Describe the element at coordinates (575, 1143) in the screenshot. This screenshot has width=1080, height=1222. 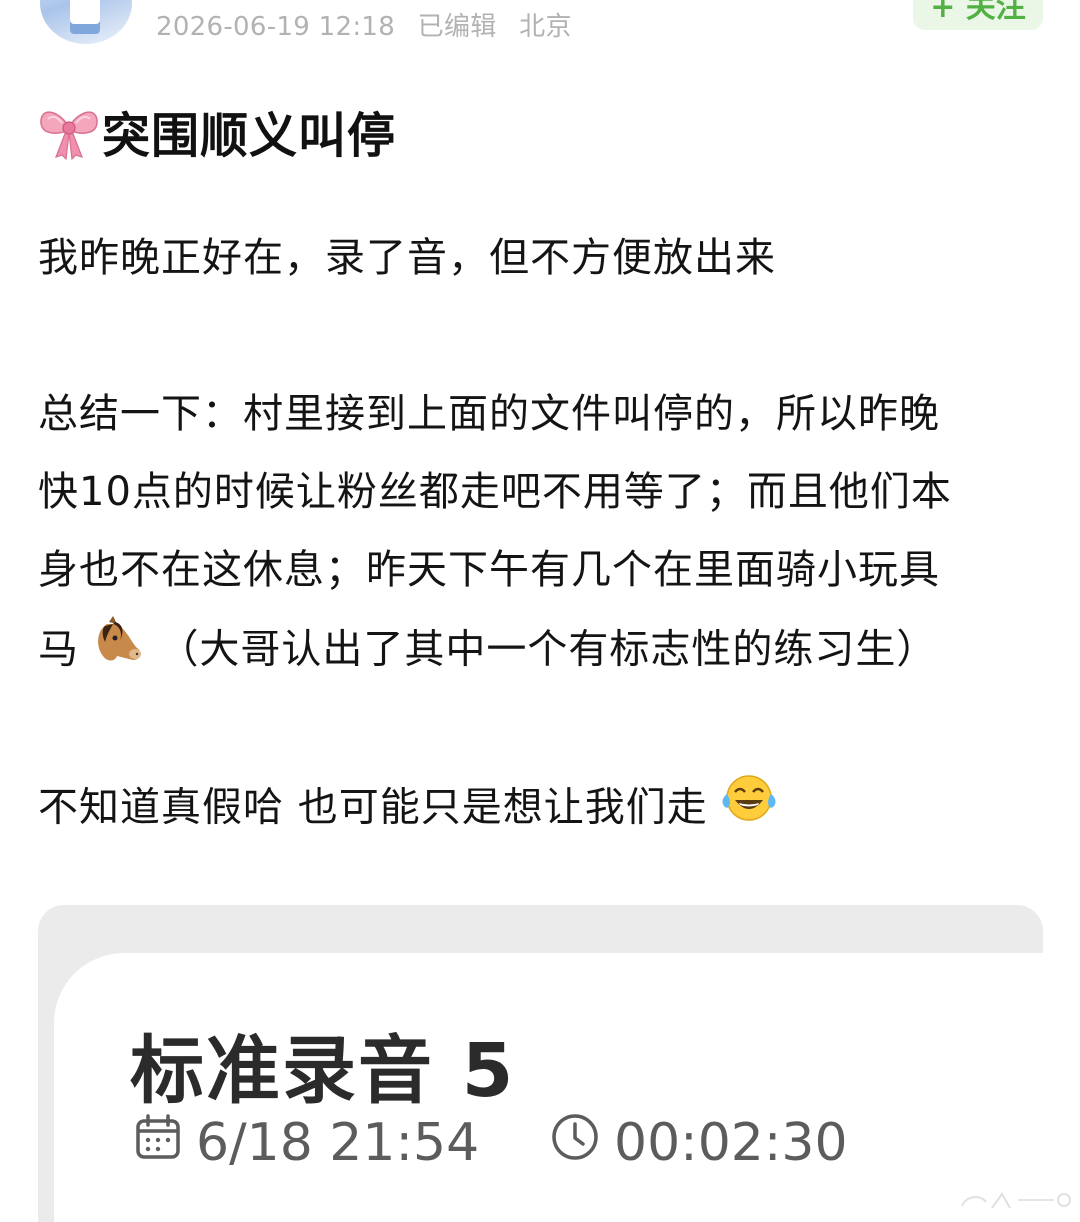
I see `clock-icon` at that location.